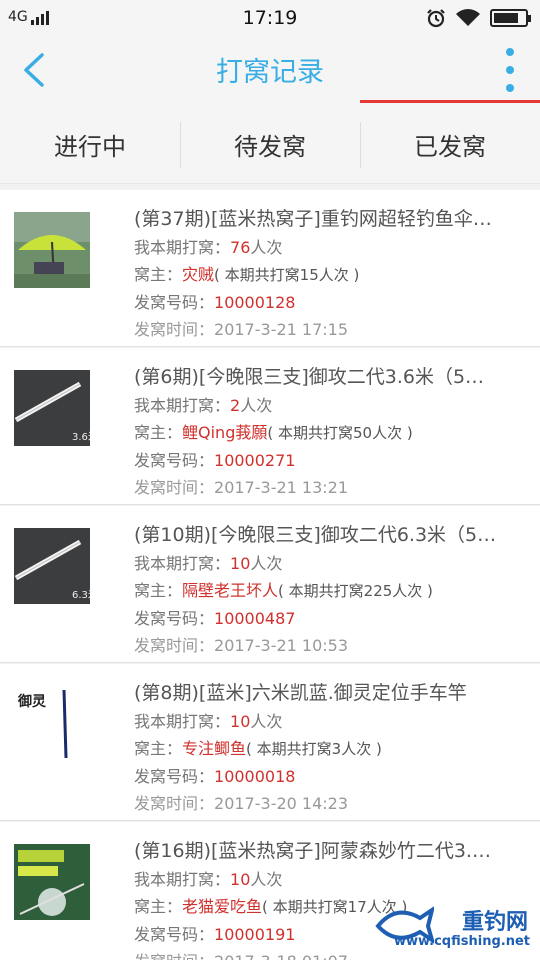 This screenshot has width=540, height=960. I want to click on record-time: 2017-3-20 14:23, so click(281, 803).